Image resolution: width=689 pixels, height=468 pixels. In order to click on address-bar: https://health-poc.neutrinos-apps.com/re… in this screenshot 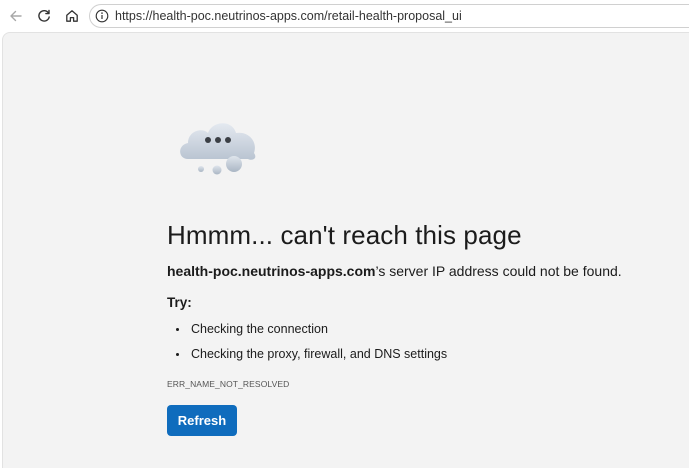, I will do `click(389, 16)`.